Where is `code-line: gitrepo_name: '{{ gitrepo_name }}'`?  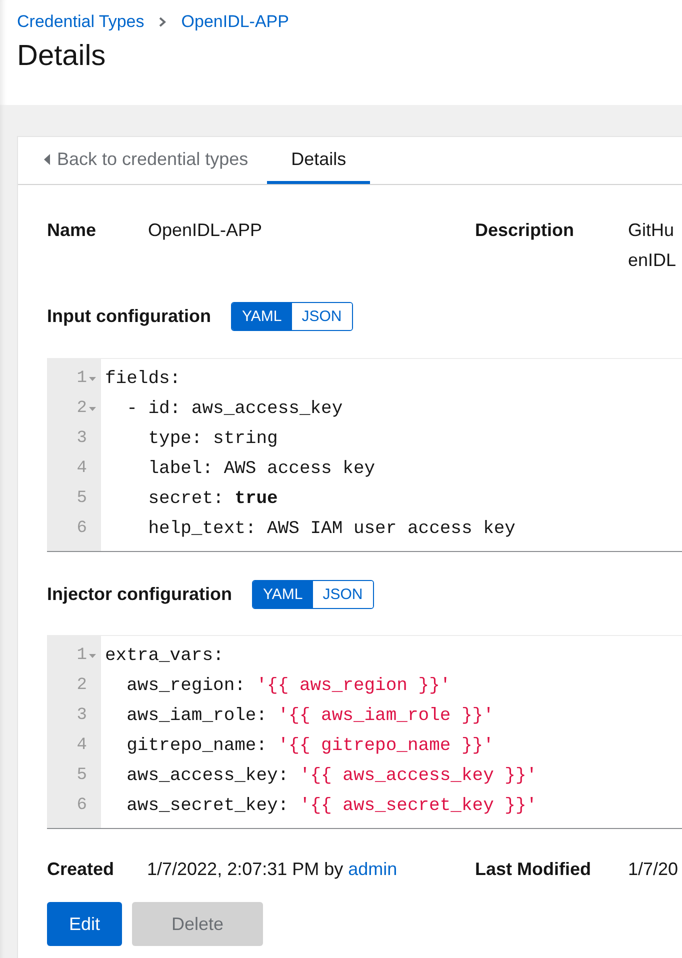 code-line: gitrepo_name: '{{ gitrepo_name }}' is located at coordinates (310, 746).